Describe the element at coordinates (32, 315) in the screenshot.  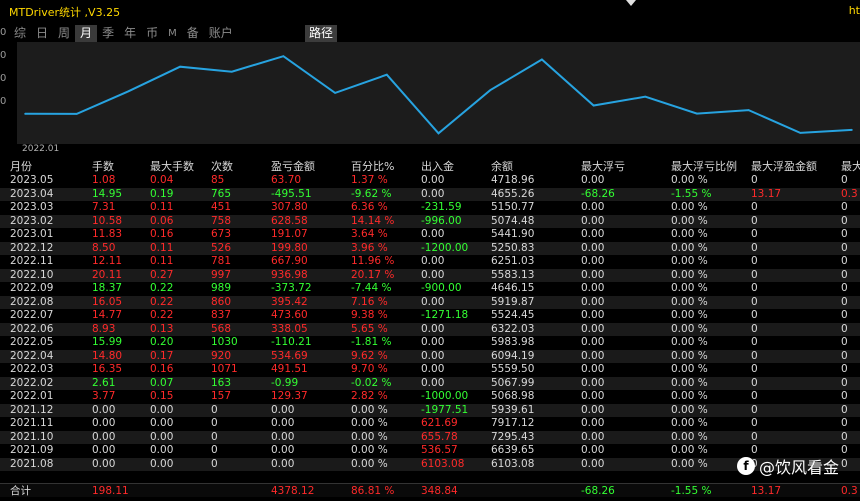
I see `table-cell: 2022.07` at that location.